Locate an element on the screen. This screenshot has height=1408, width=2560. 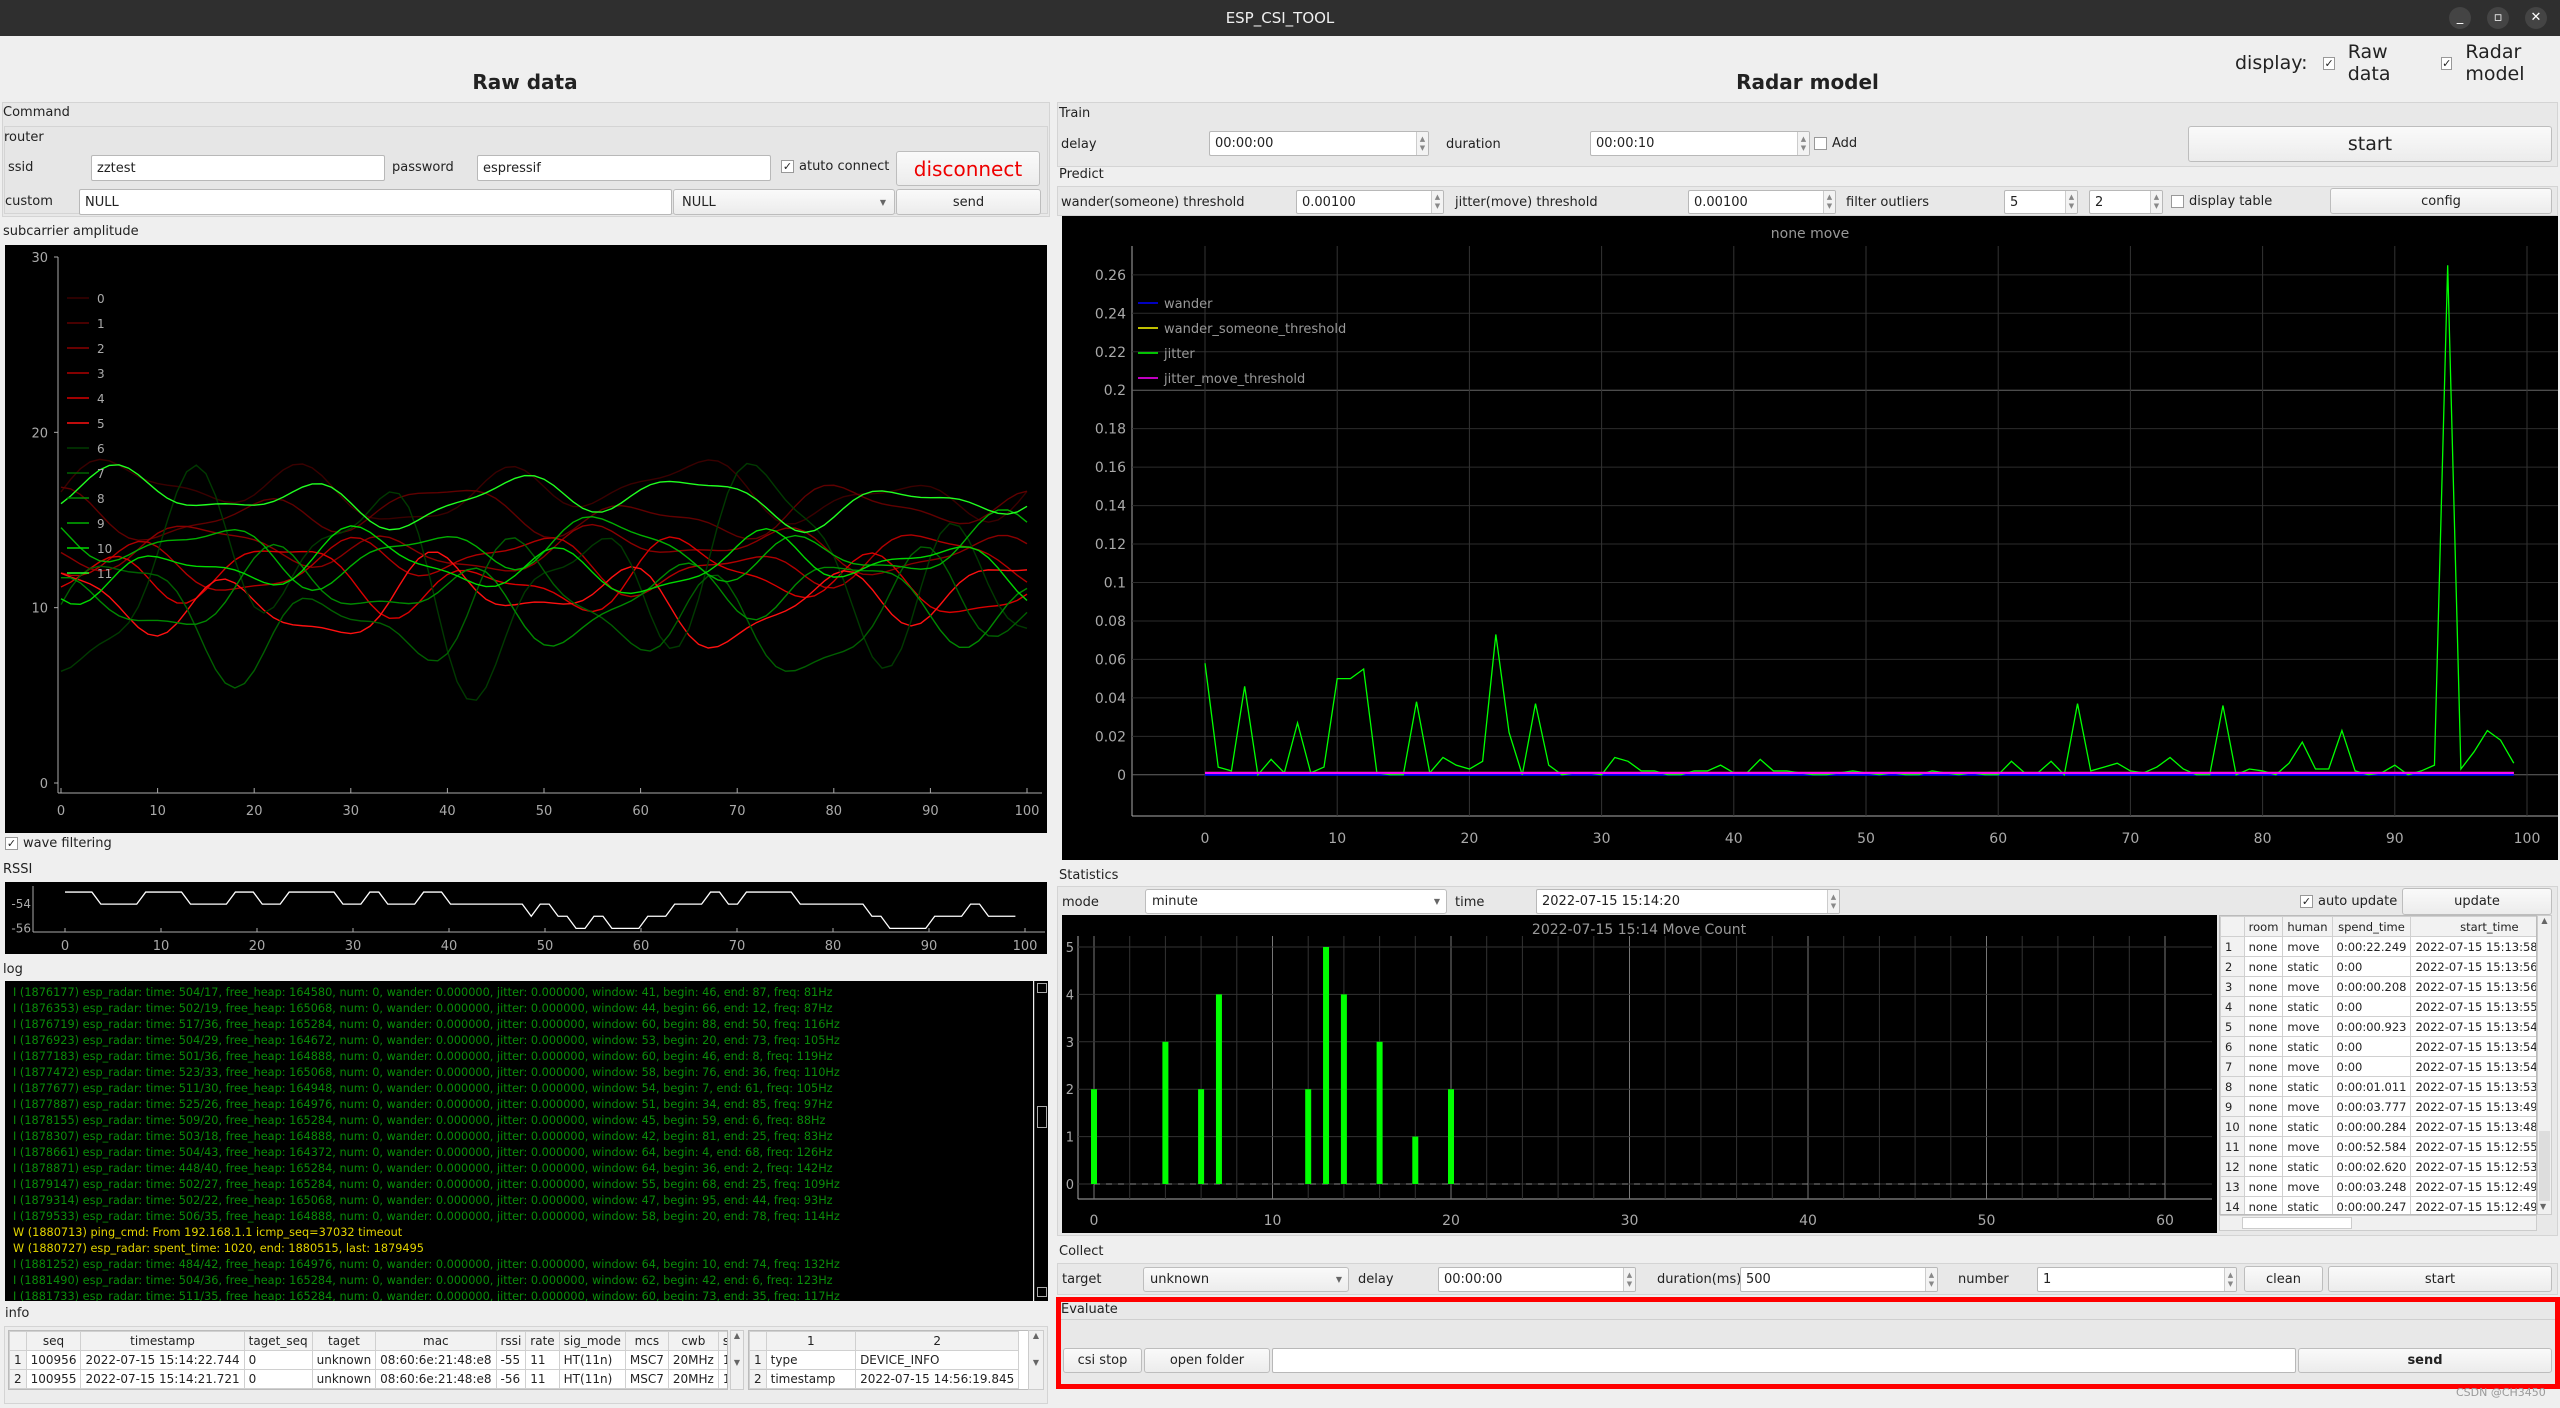
column-header: 2 is located at coordinates (937, 1341).